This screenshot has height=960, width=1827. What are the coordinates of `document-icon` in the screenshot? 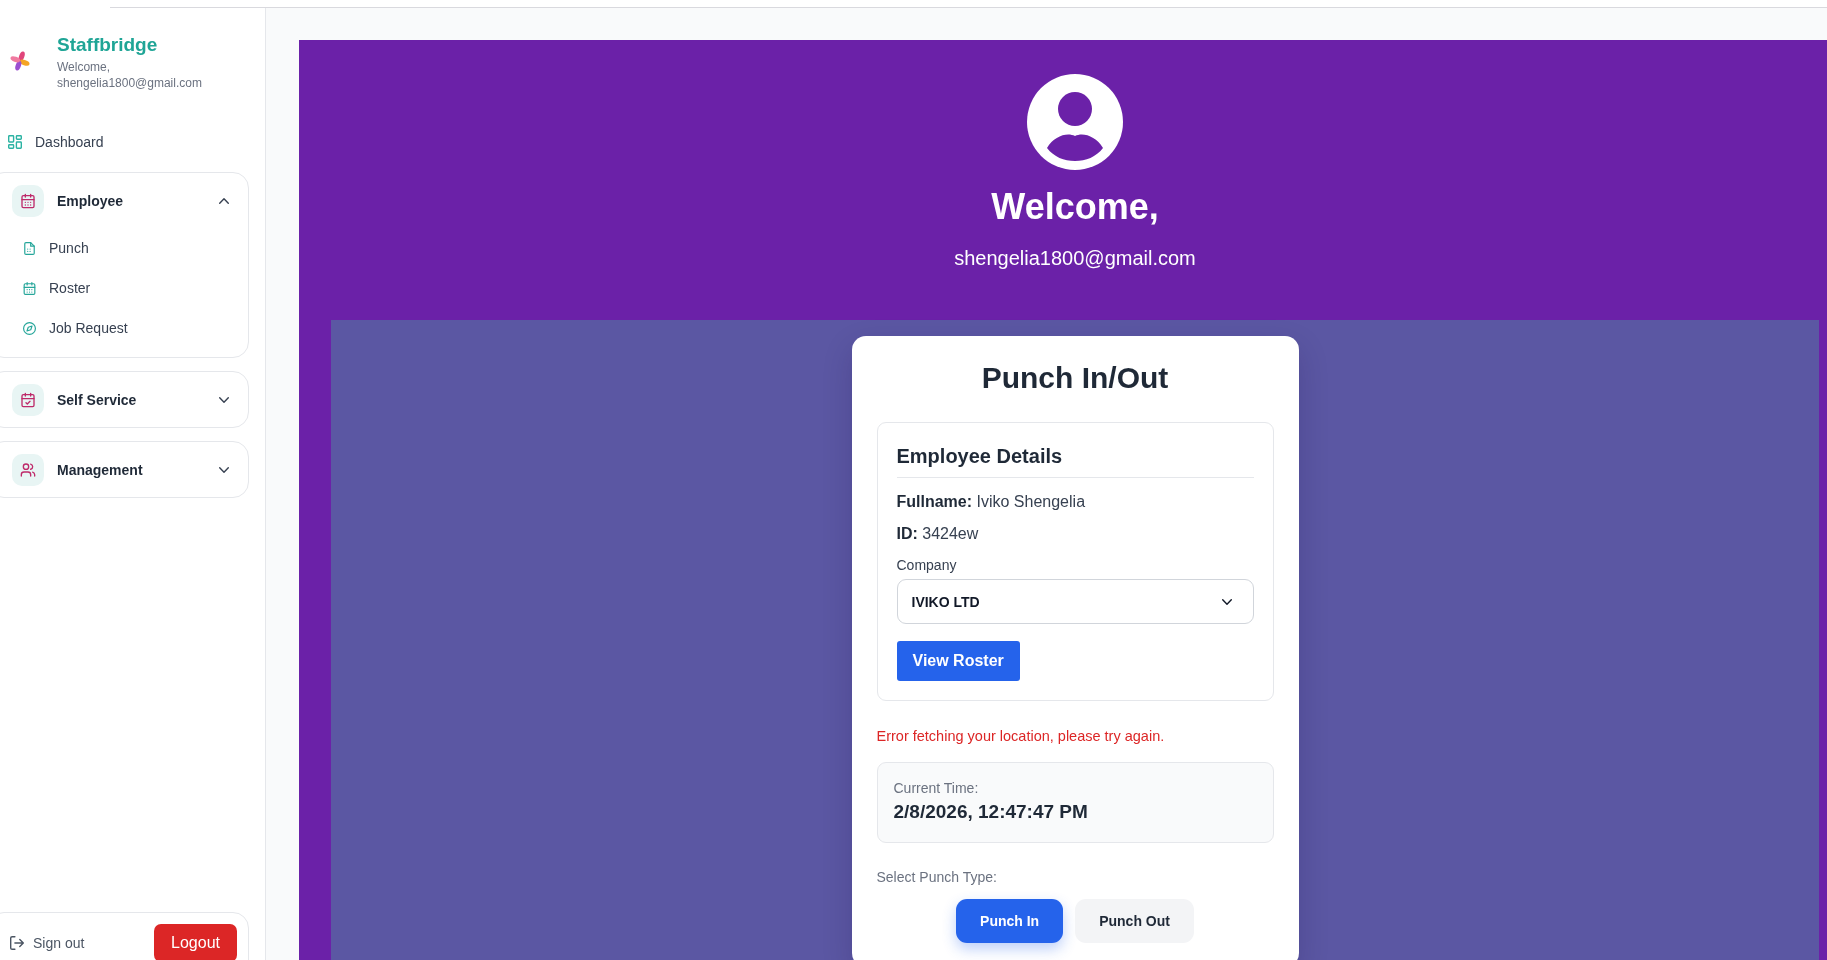 It's located at (29, 248).